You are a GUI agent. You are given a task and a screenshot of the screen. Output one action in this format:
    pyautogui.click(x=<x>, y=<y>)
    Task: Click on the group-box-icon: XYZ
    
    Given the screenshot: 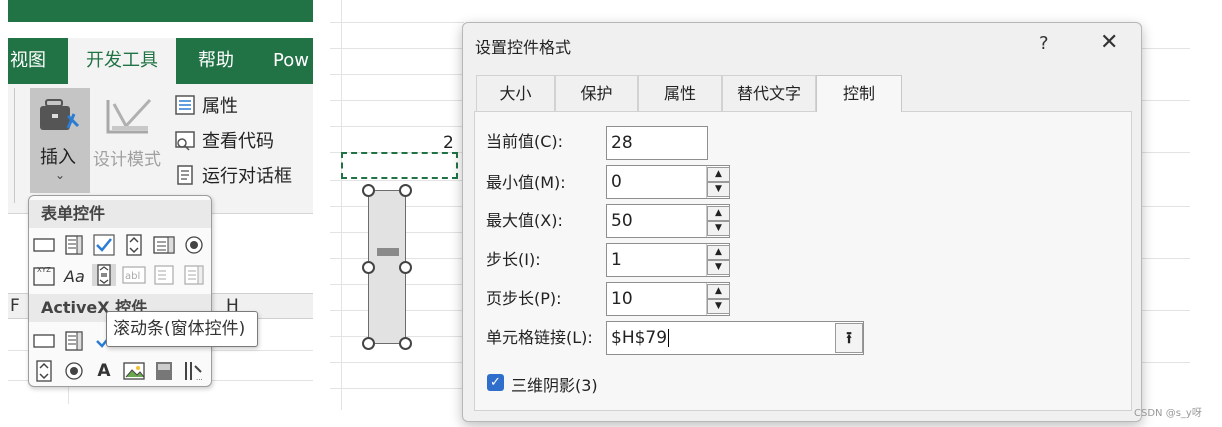 What is the action you would take?
    pyautogui.click(x=44, y=275)
    